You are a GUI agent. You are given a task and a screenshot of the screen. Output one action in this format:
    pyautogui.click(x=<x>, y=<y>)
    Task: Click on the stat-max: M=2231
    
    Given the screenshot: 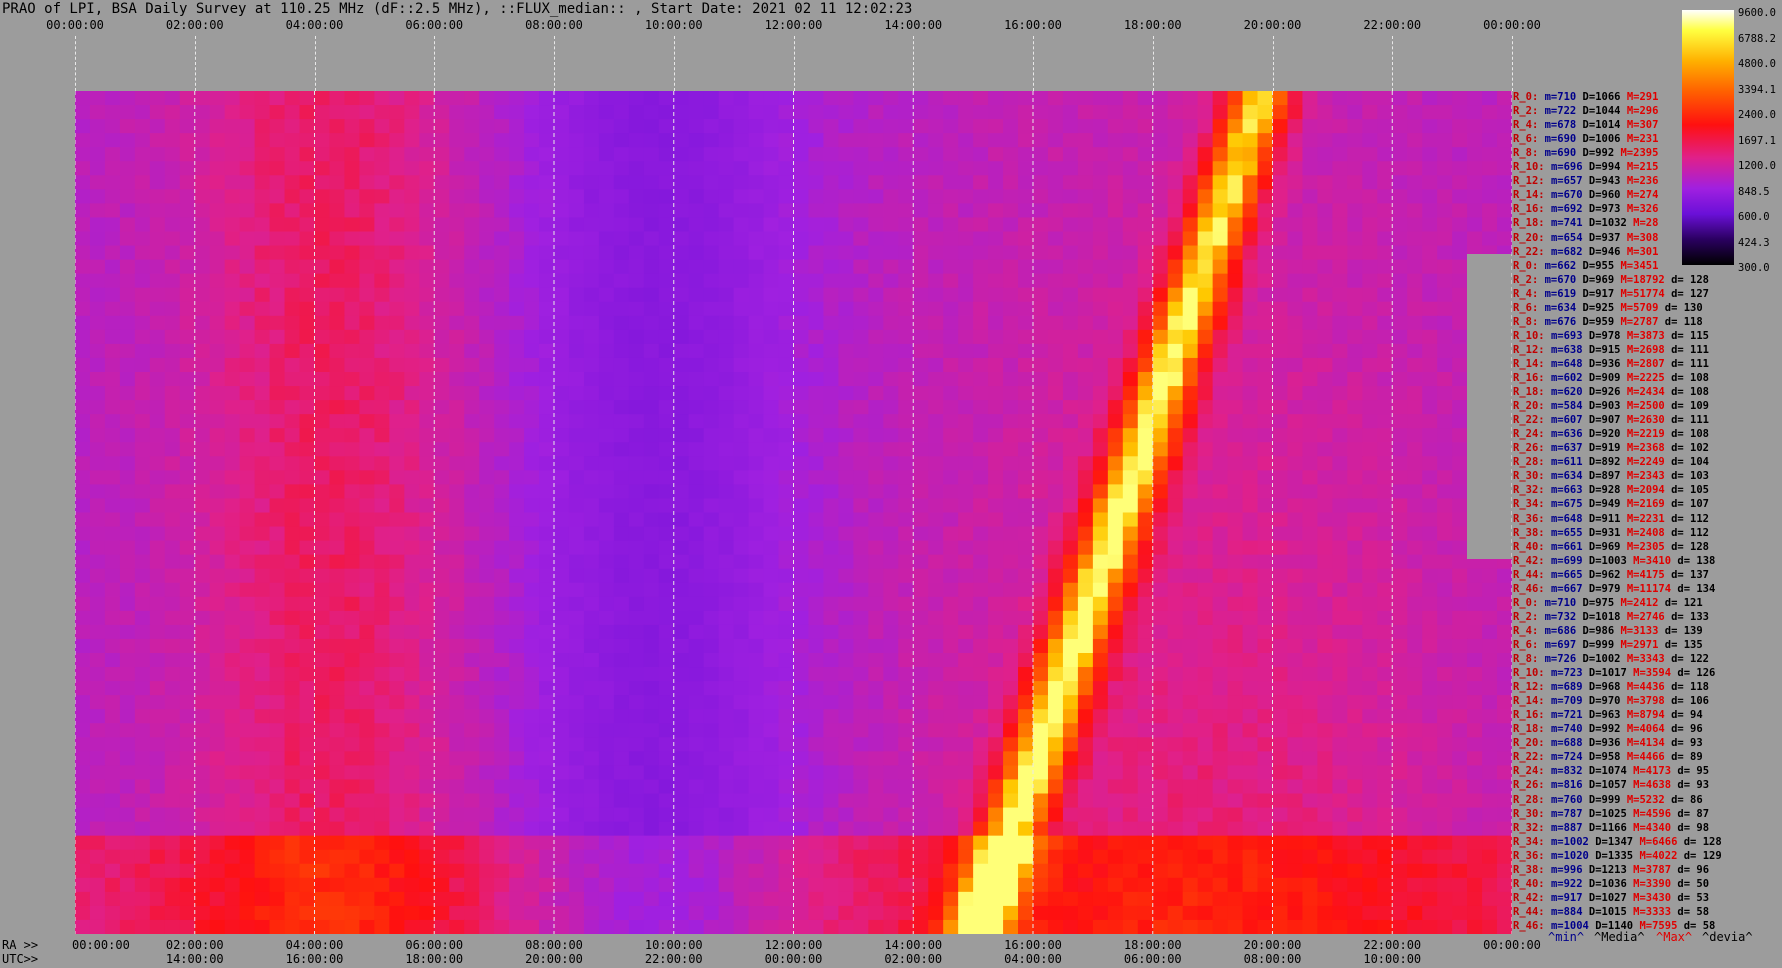 What is the action you would take?
    pyautogui.click(x=1649, y=518)
    